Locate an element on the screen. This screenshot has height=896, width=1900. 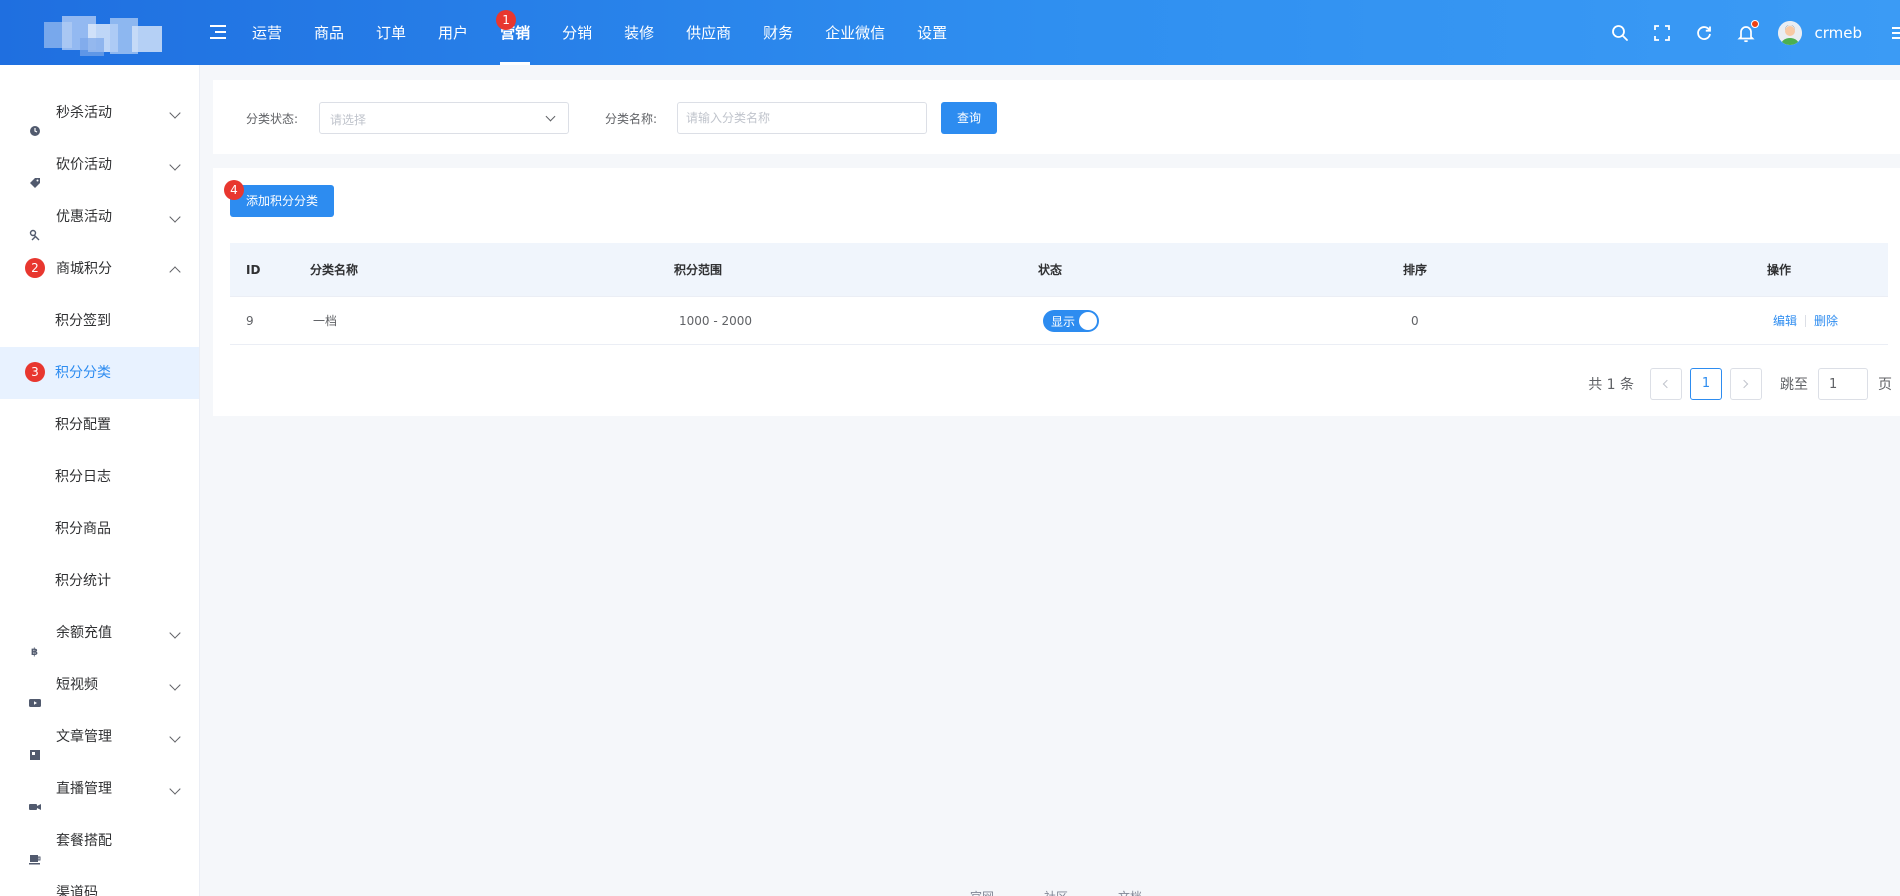
chevron-up-icon is located at coordinates (175, 272).